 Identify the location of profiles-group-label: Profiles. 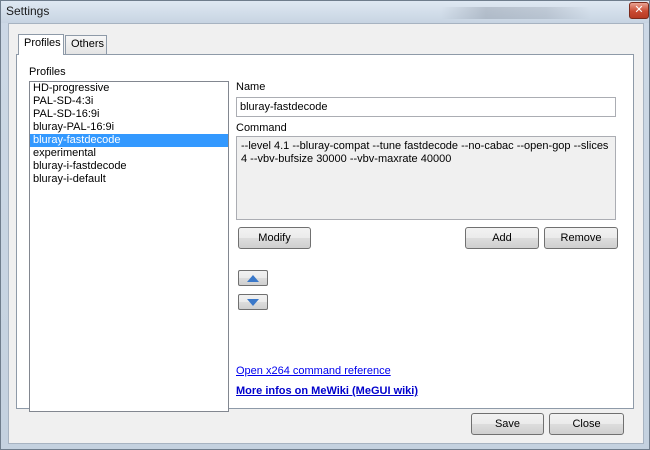
(47, 72).